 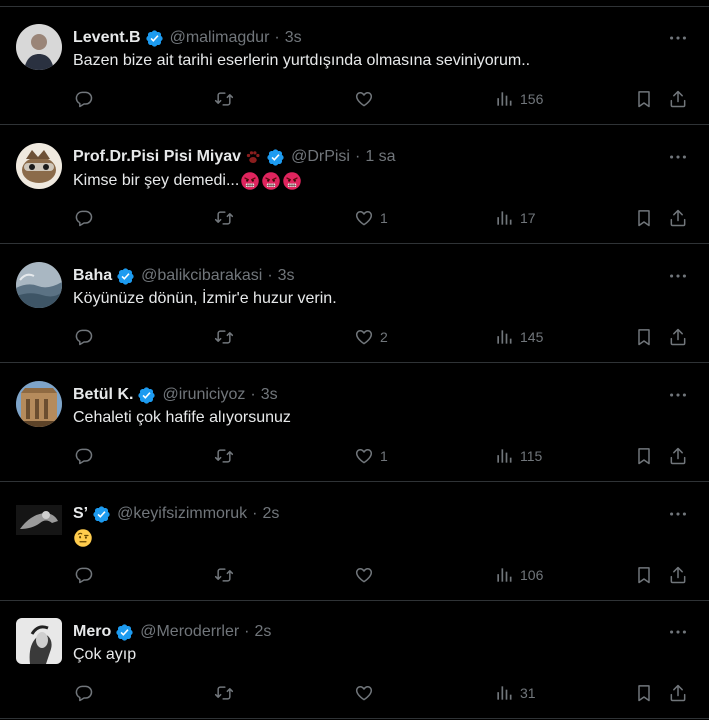 I want to click on face-with-raised-eyebrow-icon, so click(x=83, y=538).